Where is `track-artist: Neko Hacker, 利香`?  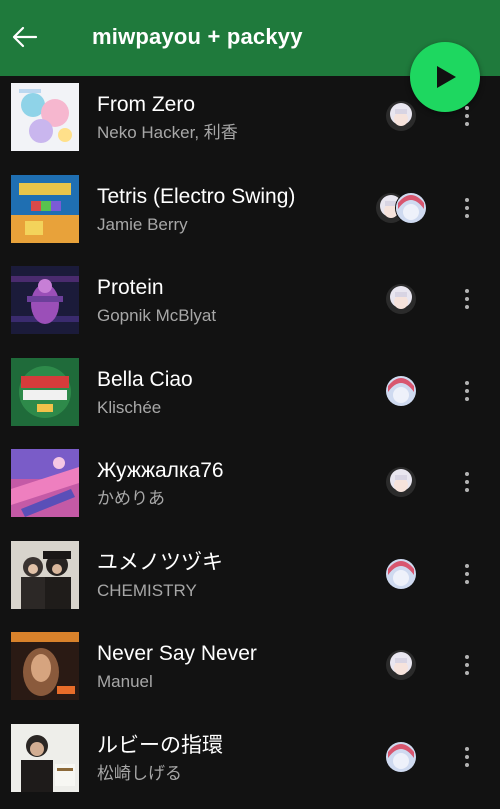
track-artist: Neko Hacker, 利香 is located at coordinates (167, 132).